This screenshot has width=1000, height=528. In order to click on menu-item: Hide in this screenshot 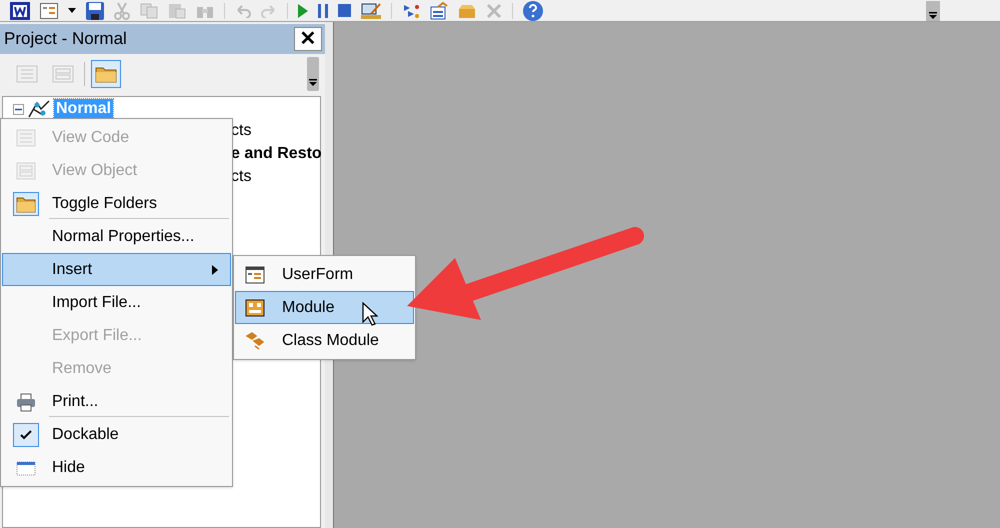, I will do `click(116, 467)`.